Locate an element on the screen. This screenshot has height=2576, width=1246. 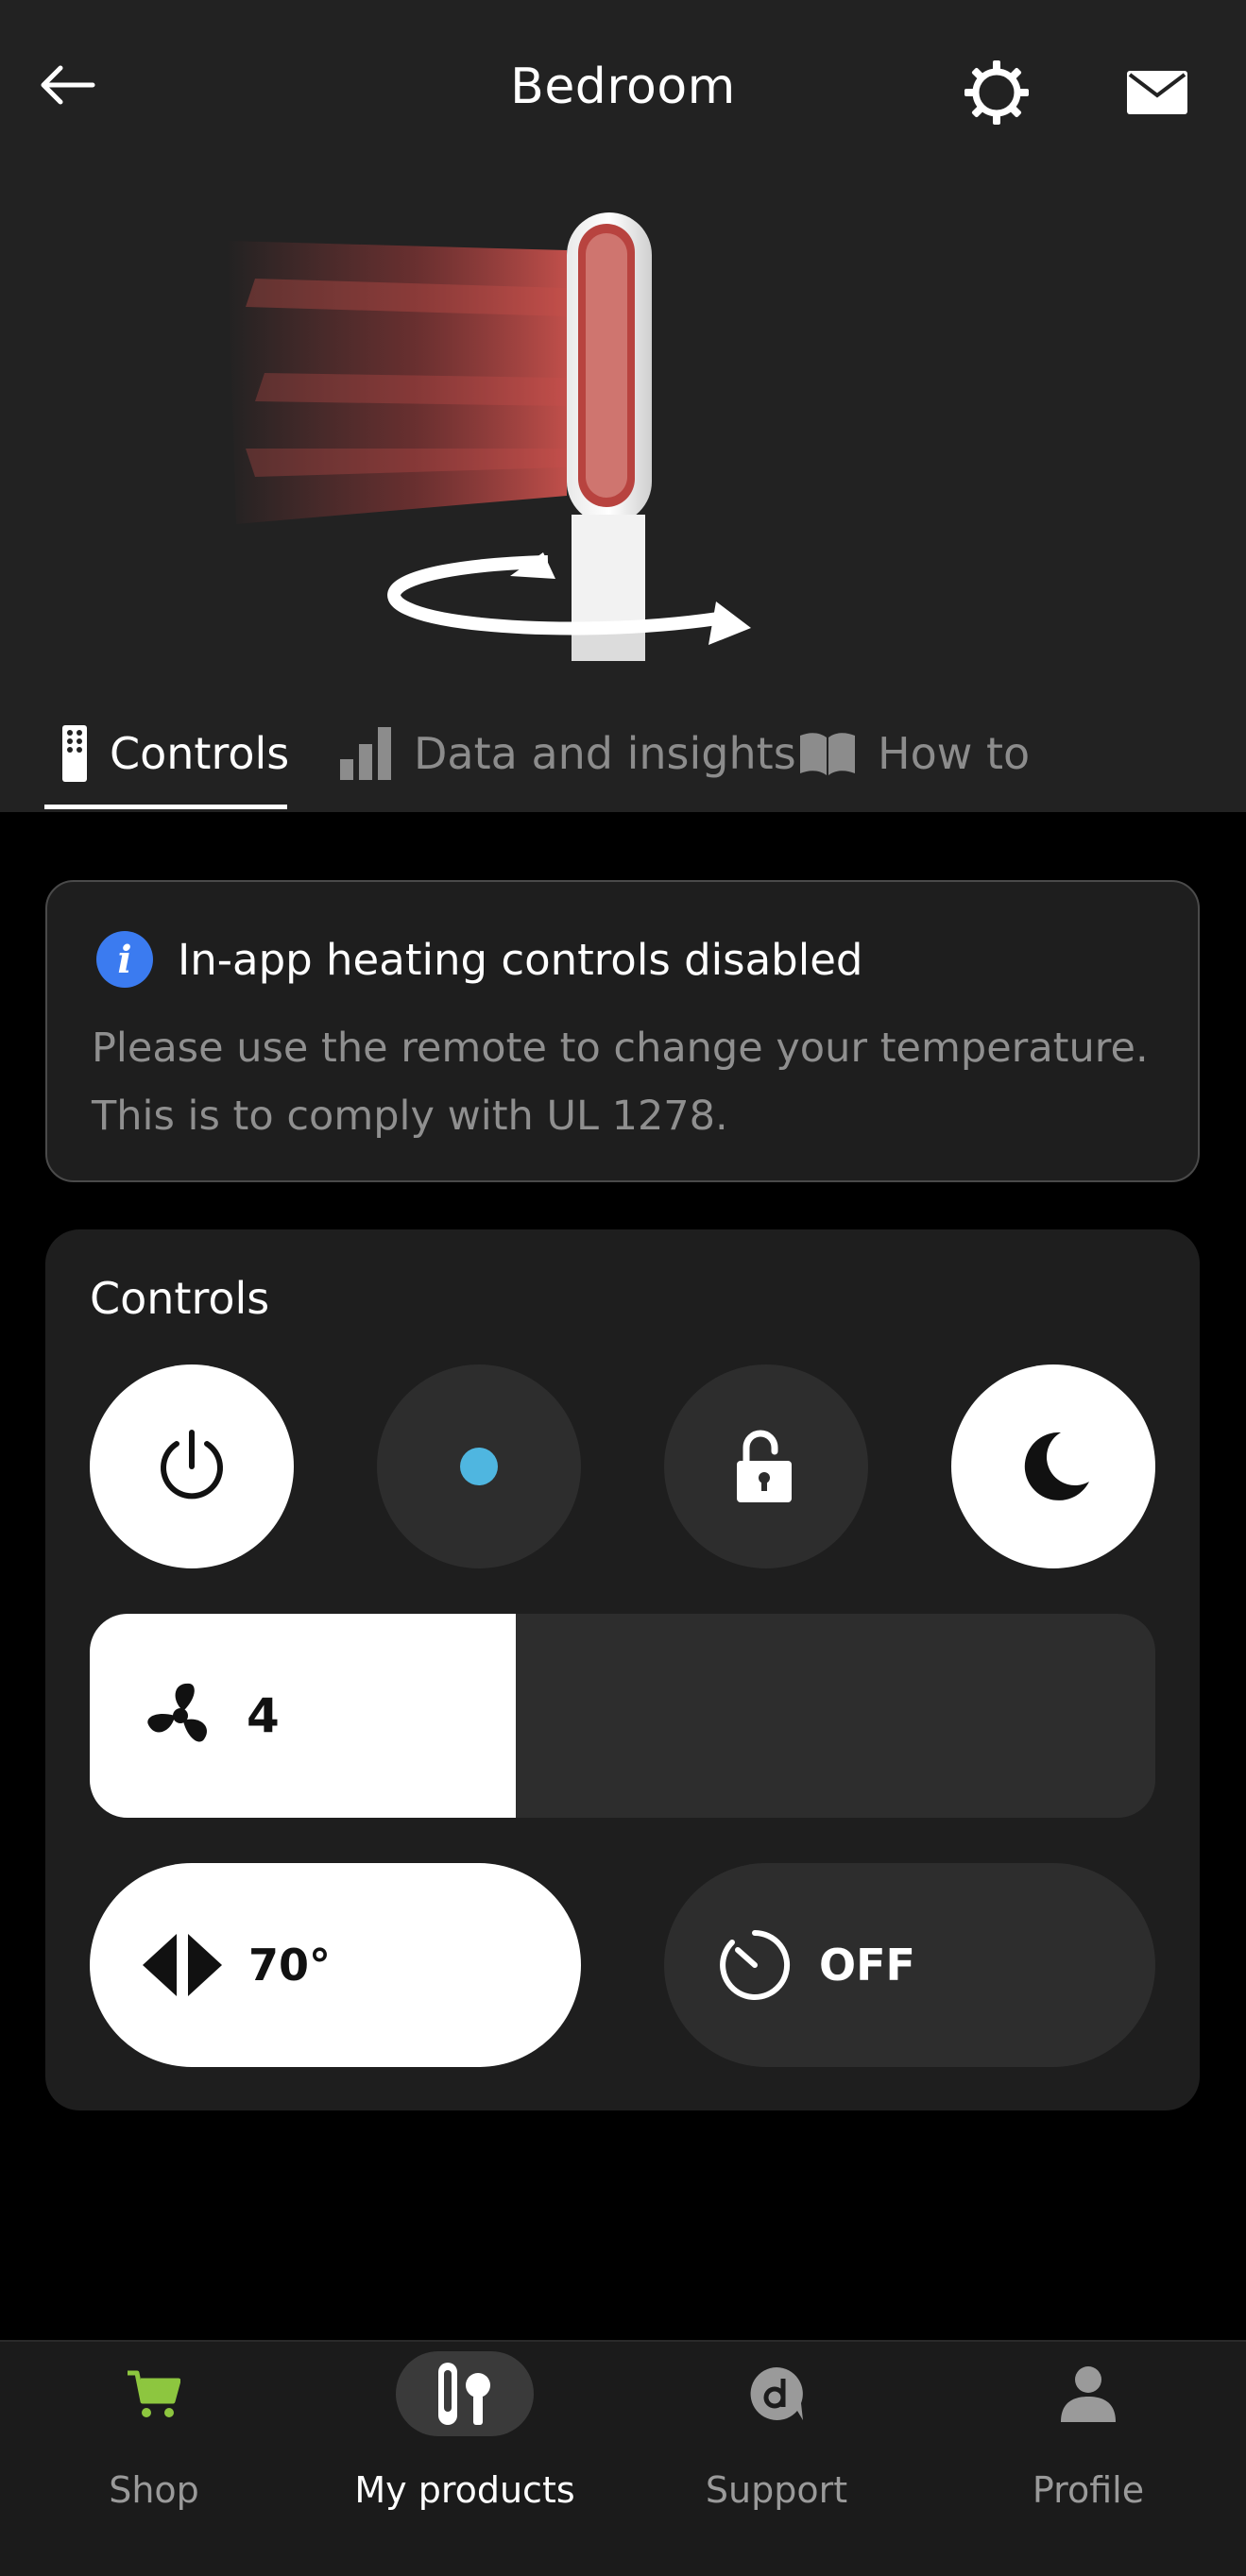
fan-speed-value: 4 is located at coordinates (263, 1715).